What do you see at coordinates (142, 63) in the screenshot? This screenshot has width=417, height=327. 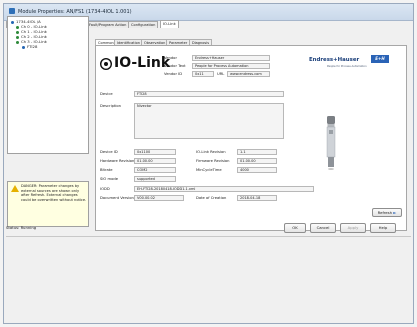 I see `io-link-logo-text: IO-Link` at bounding box center [142, 63].